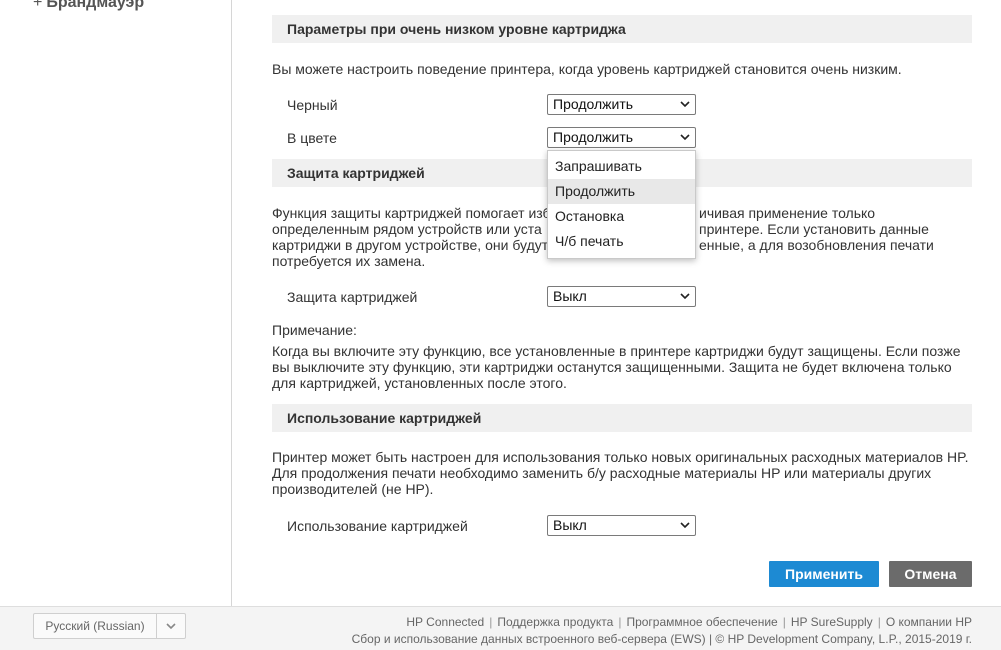 This screenshot has width=1001, height=650. What do you see at coordinates (312, 138) in the screenshot?
I see `color-label: В цвете` at bounding box center [312, 138].